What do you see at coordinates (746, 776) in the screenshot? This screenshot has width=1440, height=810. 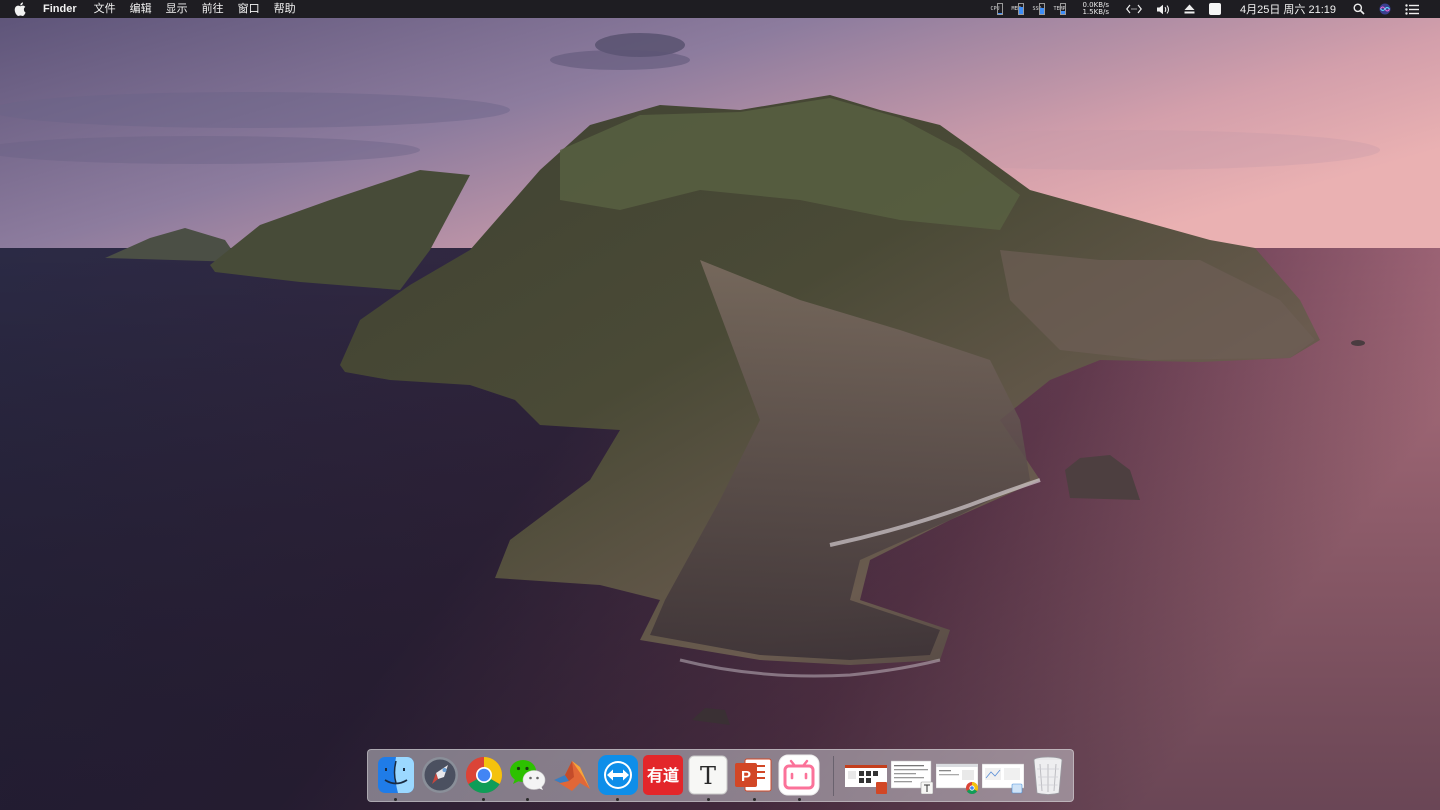 I see `powerpoint-icon-label: P` at bounding box center [746, 776].